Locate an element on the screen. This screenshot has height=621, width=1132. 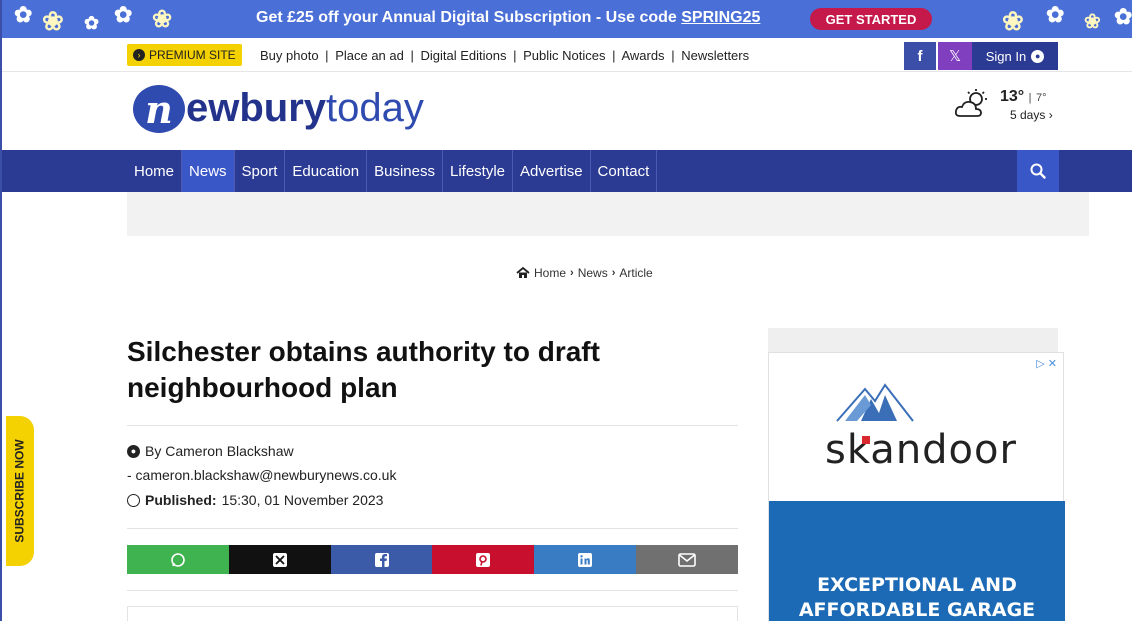
clock-icon is located at coordinates (133, 500).